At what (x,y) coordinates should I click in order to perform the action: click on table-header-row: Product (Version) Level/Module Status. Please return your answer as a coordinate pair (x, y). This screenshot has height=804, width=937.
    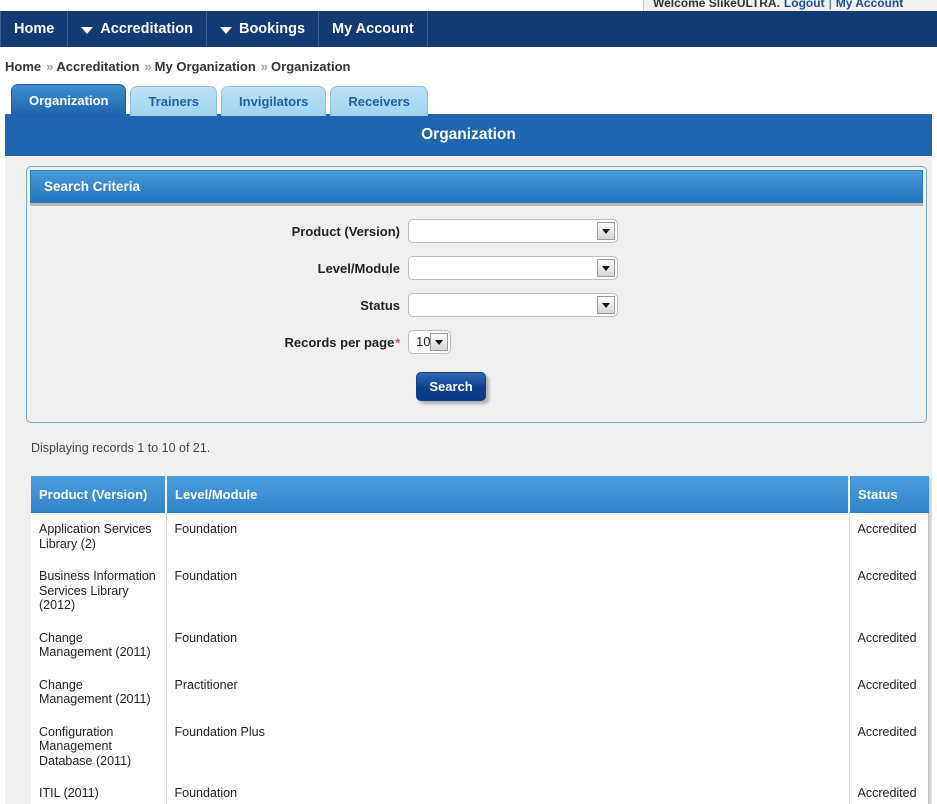
    Looking at the image, I should click on (480, 494).